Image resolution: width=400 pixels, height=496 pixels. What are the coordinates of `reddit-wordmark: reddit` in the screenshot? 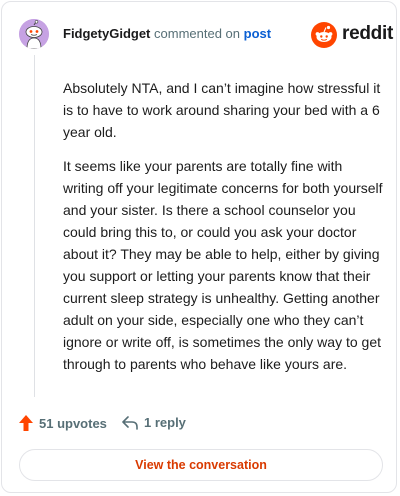 It's located at (367, 33).